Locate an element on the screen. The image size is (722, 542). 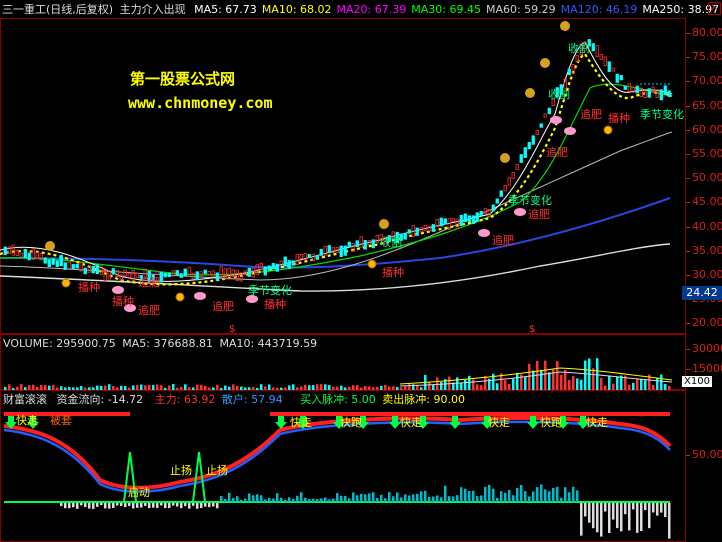
stock-title: 三一重工(日线,后复权) is located at coordinates (57, 9).